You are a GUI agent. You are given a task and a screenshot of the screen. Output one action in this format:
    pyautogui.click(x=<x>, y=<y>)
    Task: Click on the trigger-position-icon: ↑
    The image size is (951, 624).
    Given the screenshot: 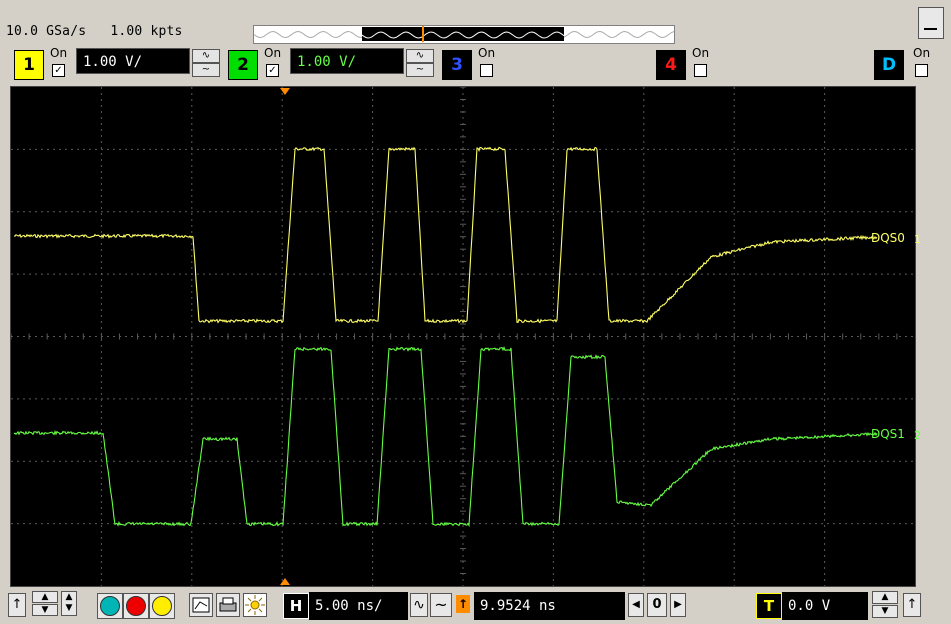 What is the action you would take?
    pyautogui.click(x=463, y=604)
    